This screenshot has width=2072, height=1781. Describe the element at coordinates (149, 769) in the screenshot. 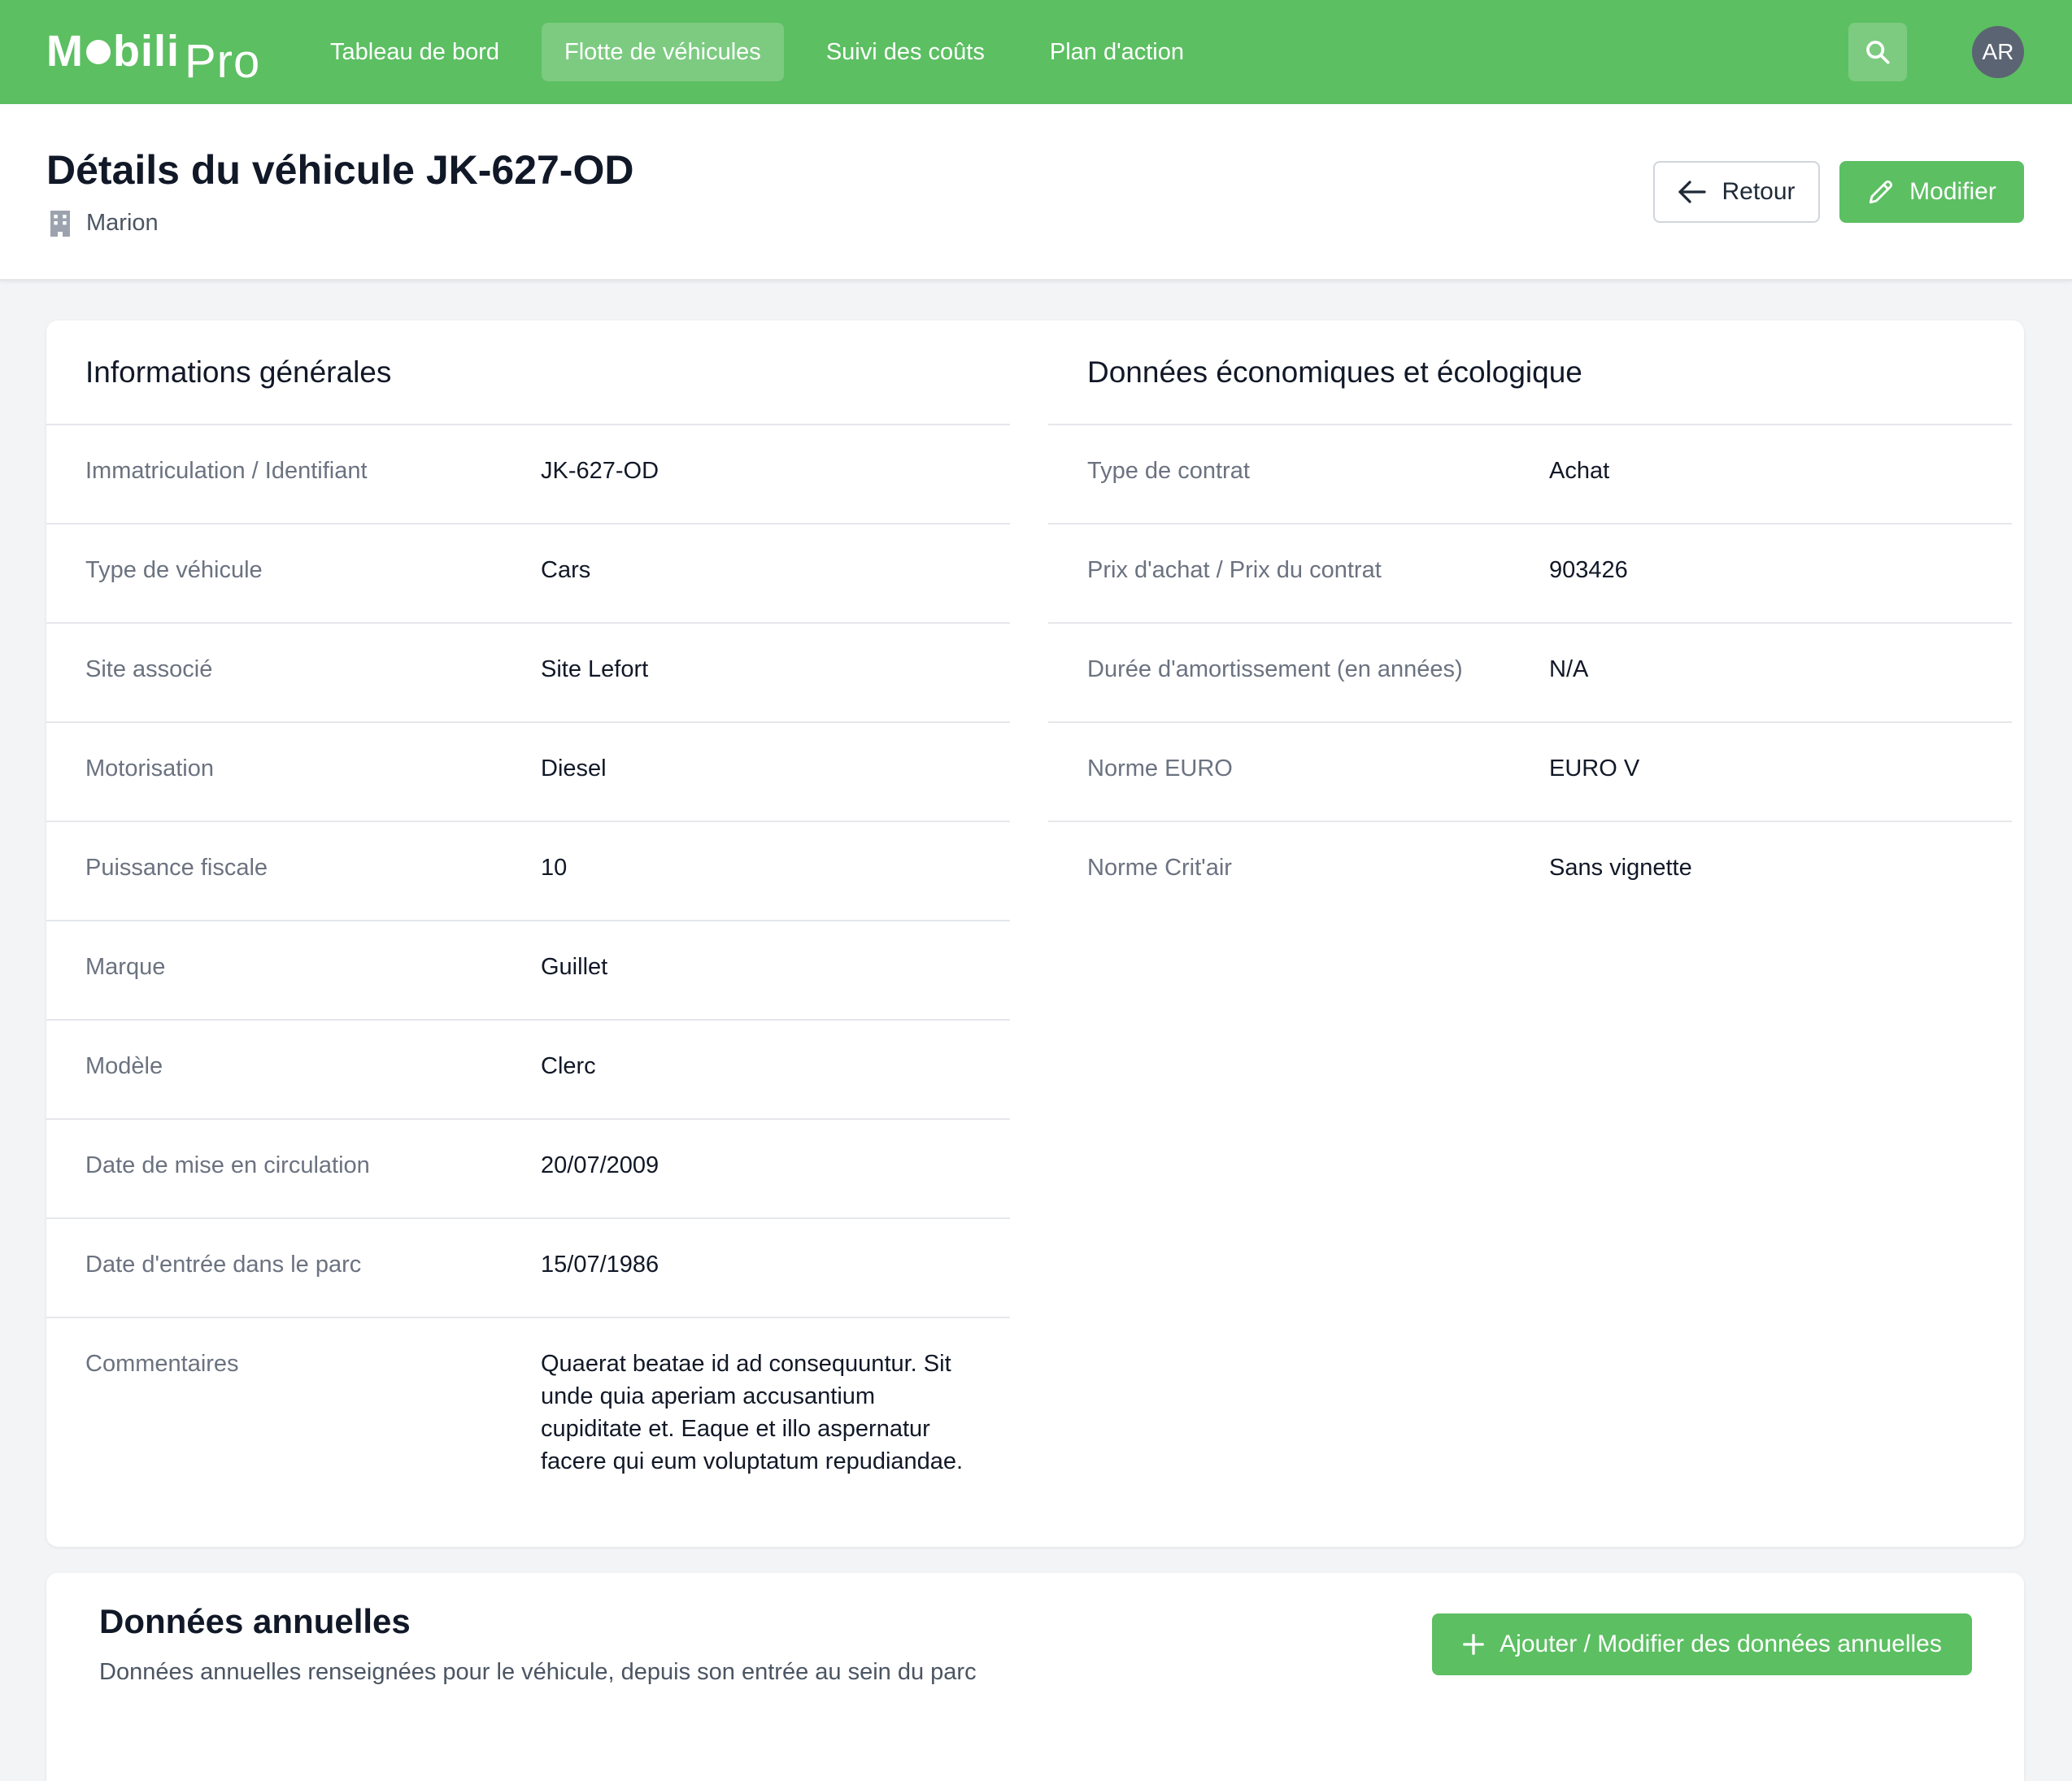

I see `row-label: Motorisation` at that location.